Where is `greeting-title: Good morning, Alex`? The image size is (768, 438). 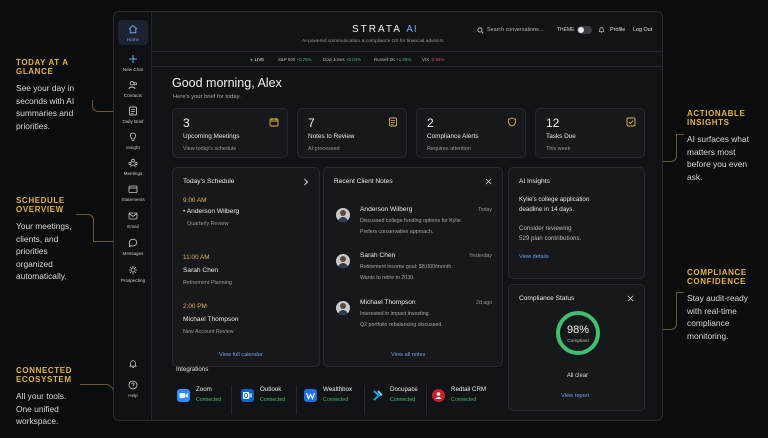
greeting-title: Good morning, Alex is located at coordinates (227, 83).